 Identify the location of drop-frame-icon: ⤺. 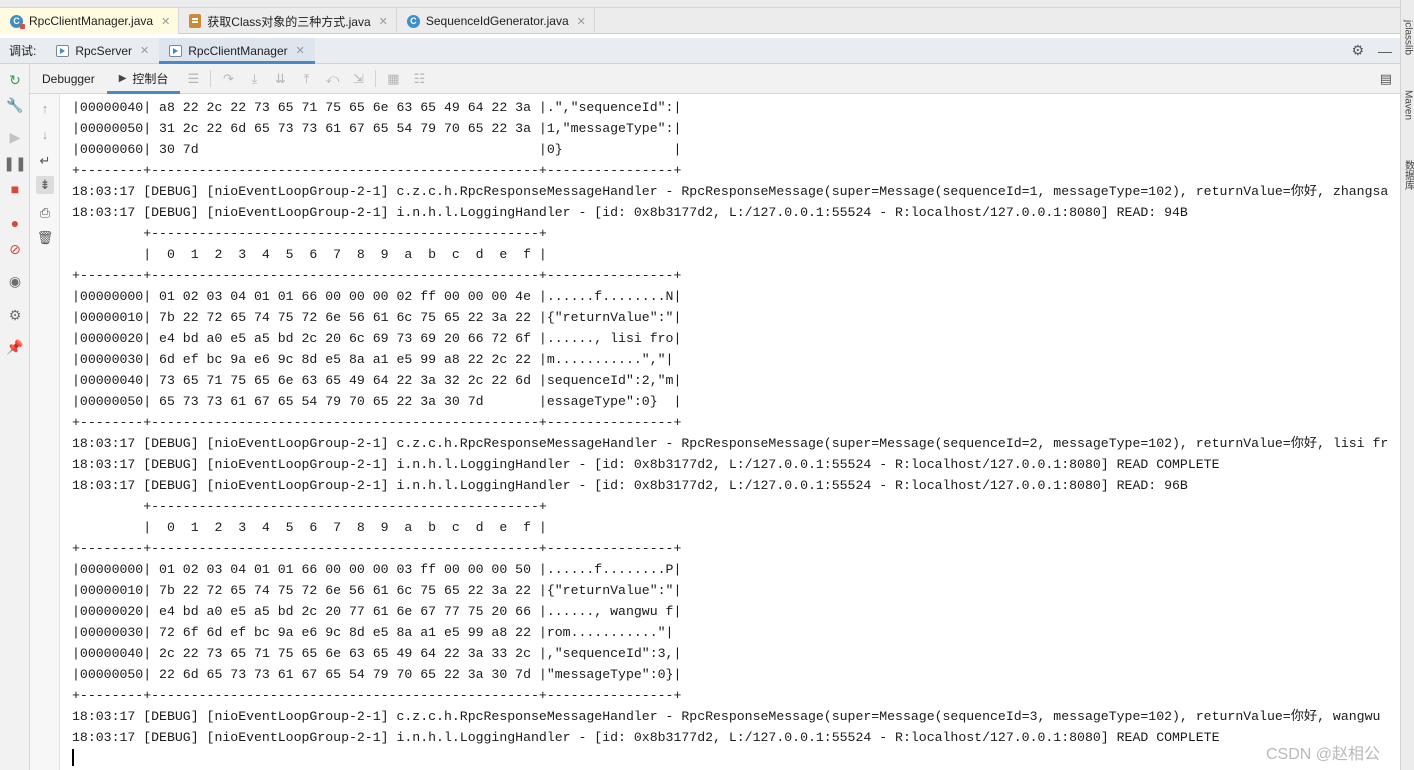
(332, 78).